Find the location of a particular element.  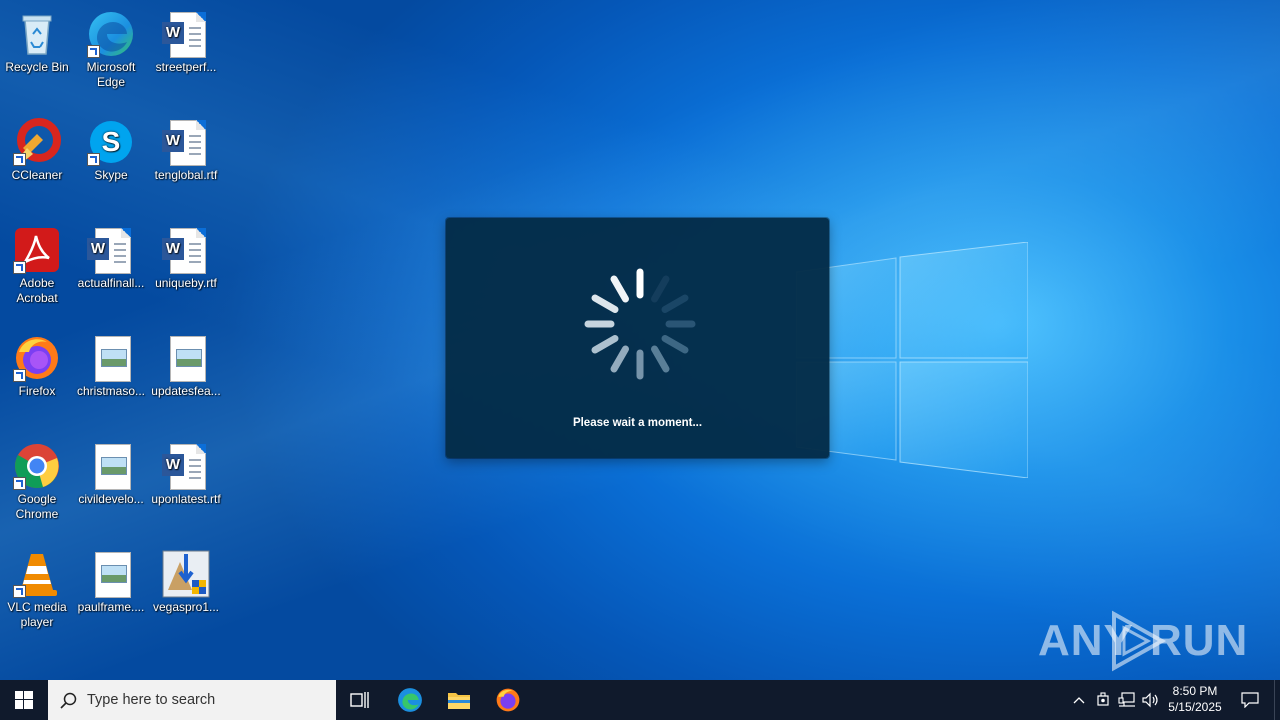

watermark-text: RUN is located at coordinates (1199, 640).